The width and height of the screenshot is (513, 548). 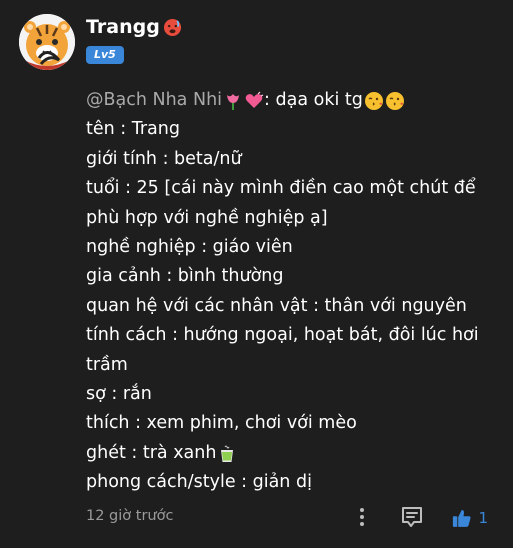 I want to click on text-line-ghet: ghét : trà xanh, so click(x=293, y=453).